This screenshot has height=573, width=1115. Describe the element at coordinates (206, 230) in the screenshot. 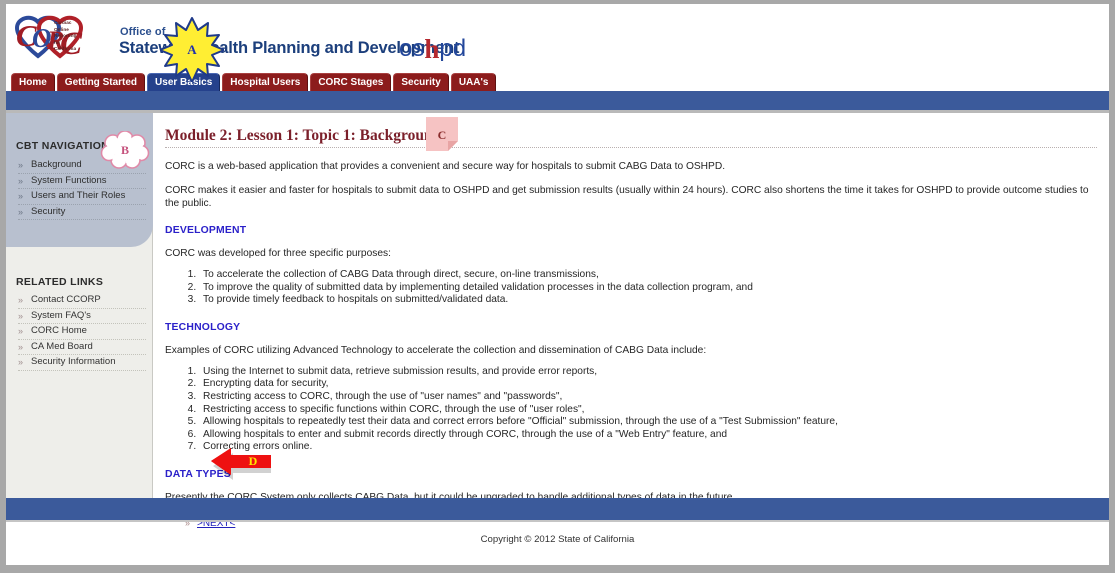

I see `section-heading-development: DEVELOPMENT` at that location.